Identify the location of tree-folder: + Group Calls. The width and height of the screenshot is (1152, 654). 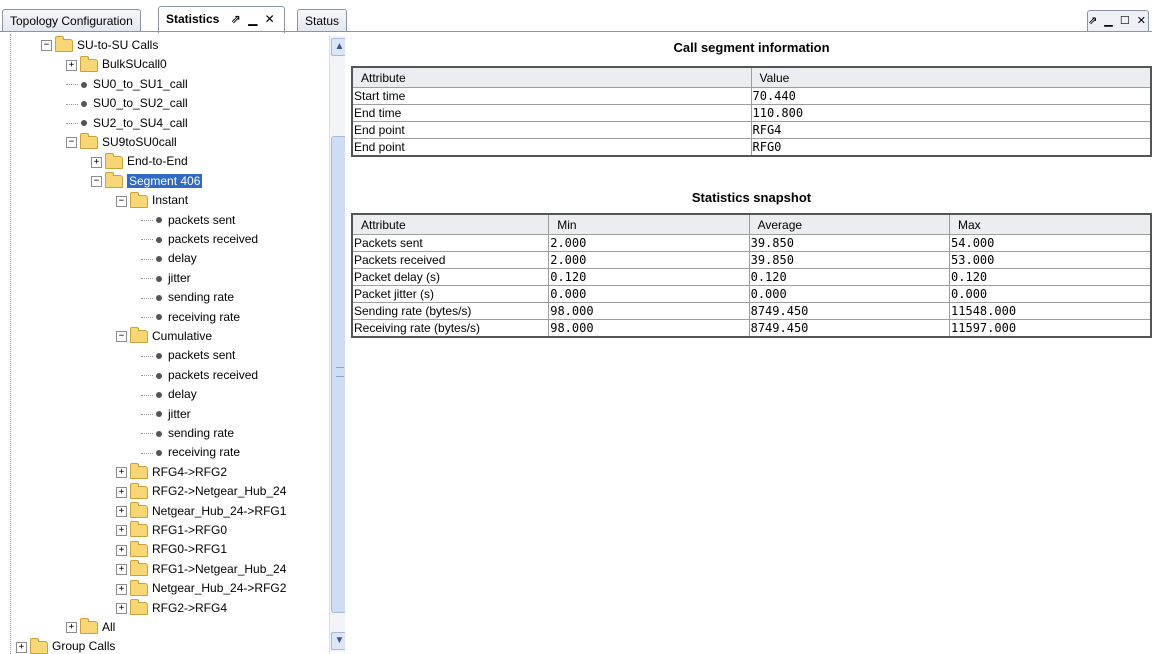
(65, 645).